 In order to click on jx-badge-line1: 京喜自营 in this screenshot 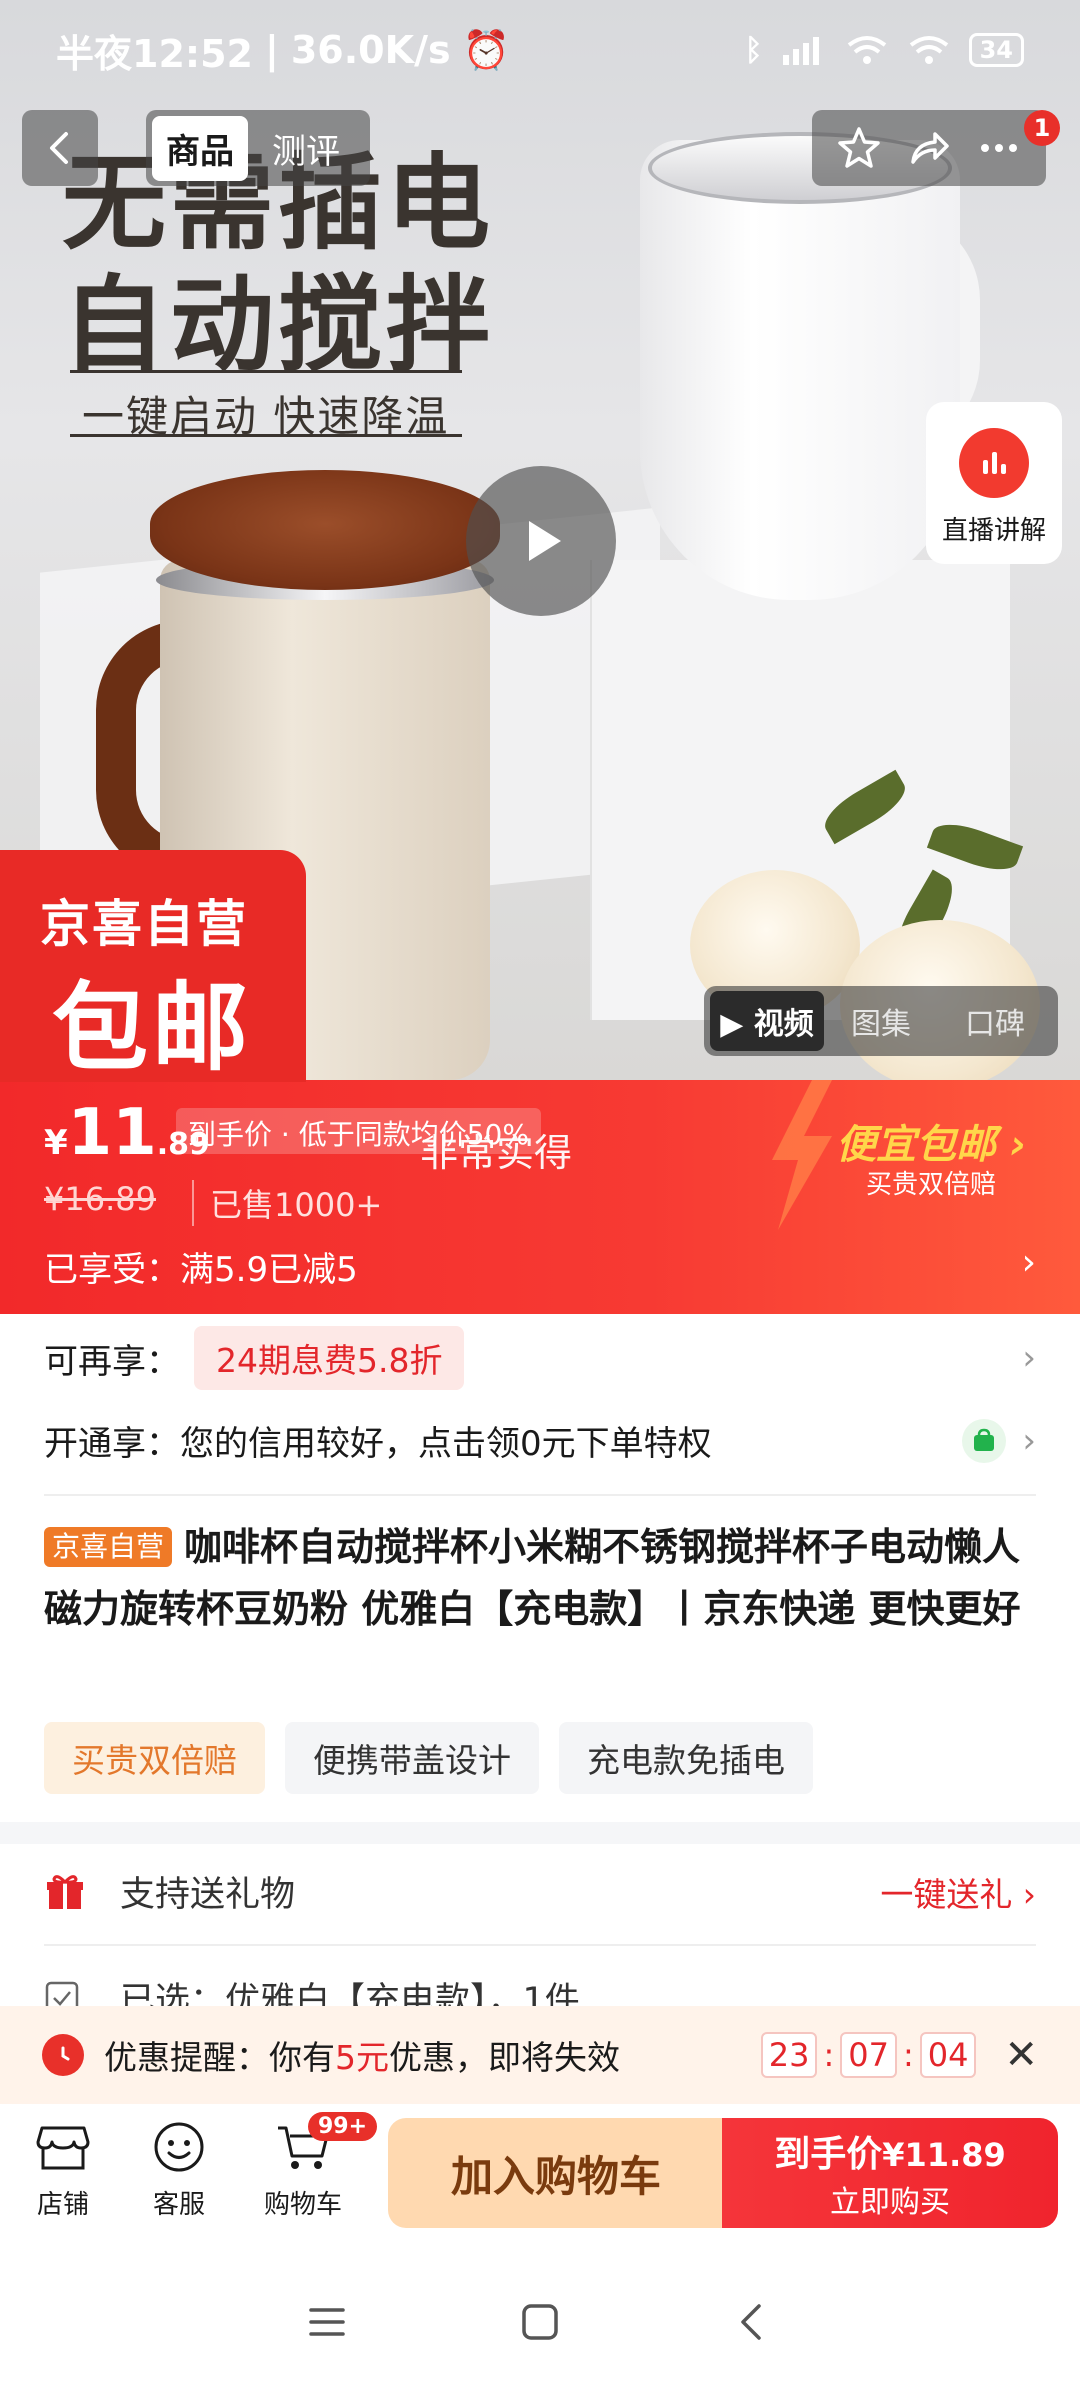, I will do `click(144, 924)`.